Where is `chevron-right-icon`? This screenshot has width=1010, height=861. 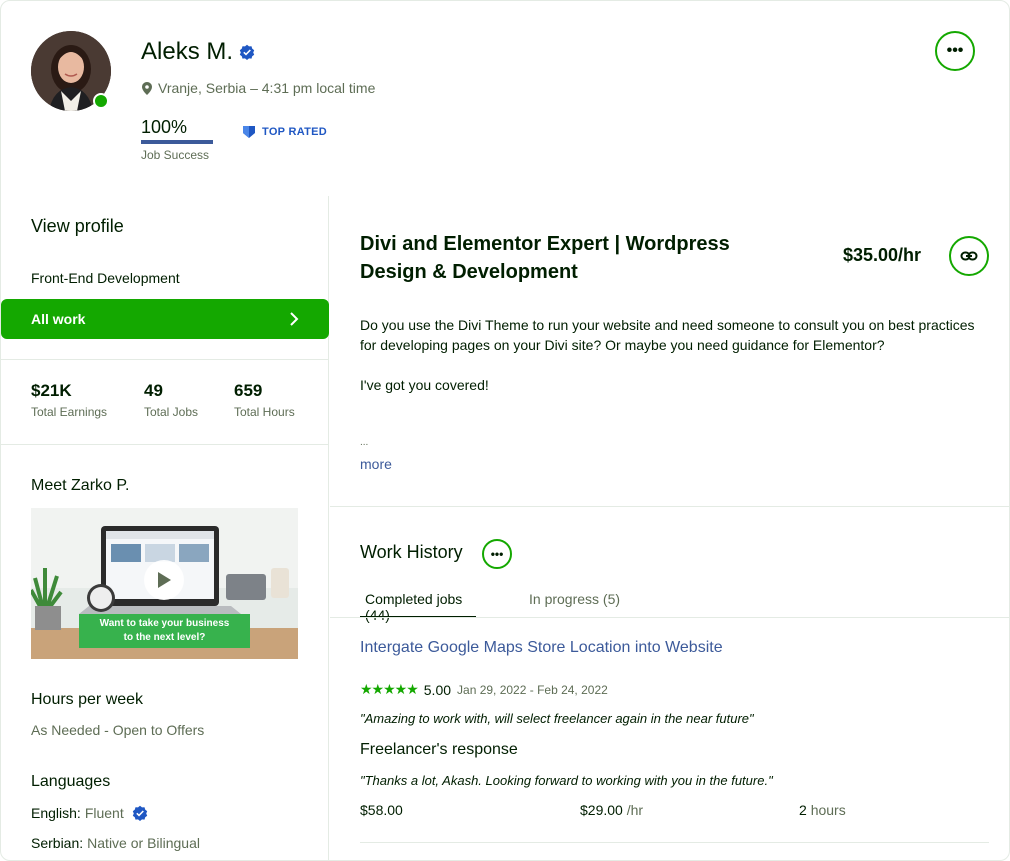
chevron-right-icon is located at coordinates (294, 319).